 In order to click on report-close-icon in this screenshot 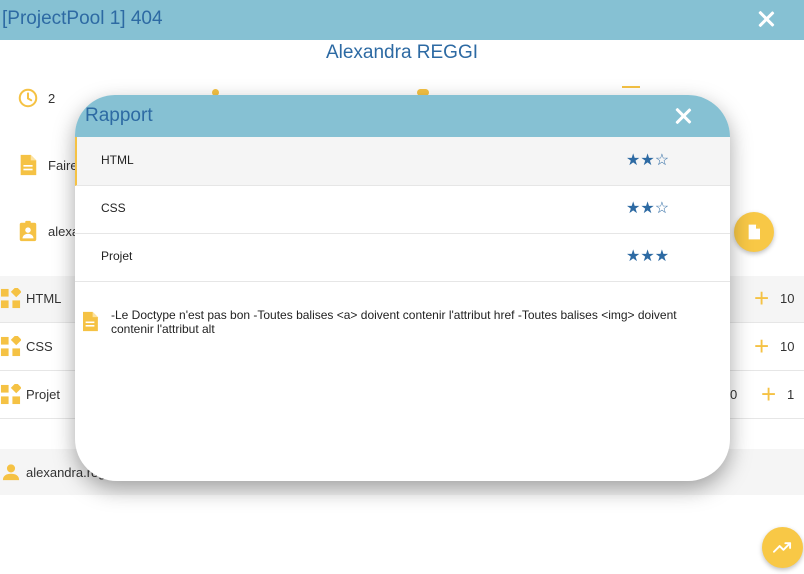, I will do `click(683, 116)`.